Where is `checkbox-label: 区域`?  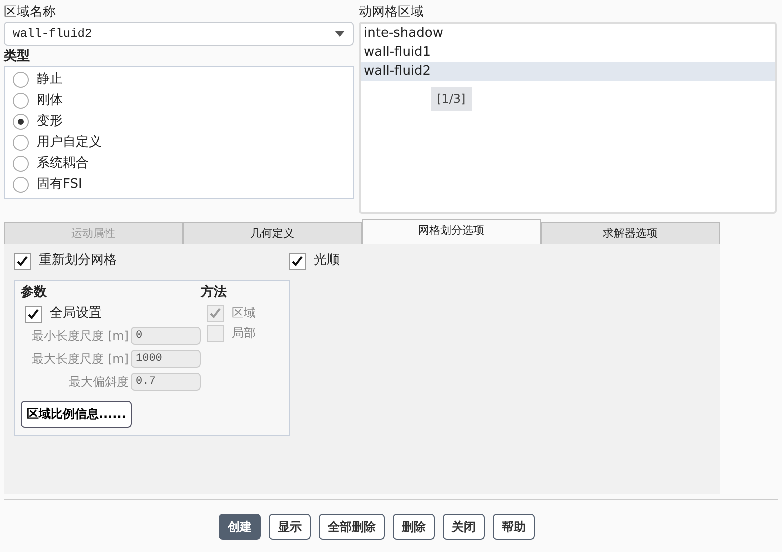
checkbox-label: 区域 is located at coordinates (244, 313).